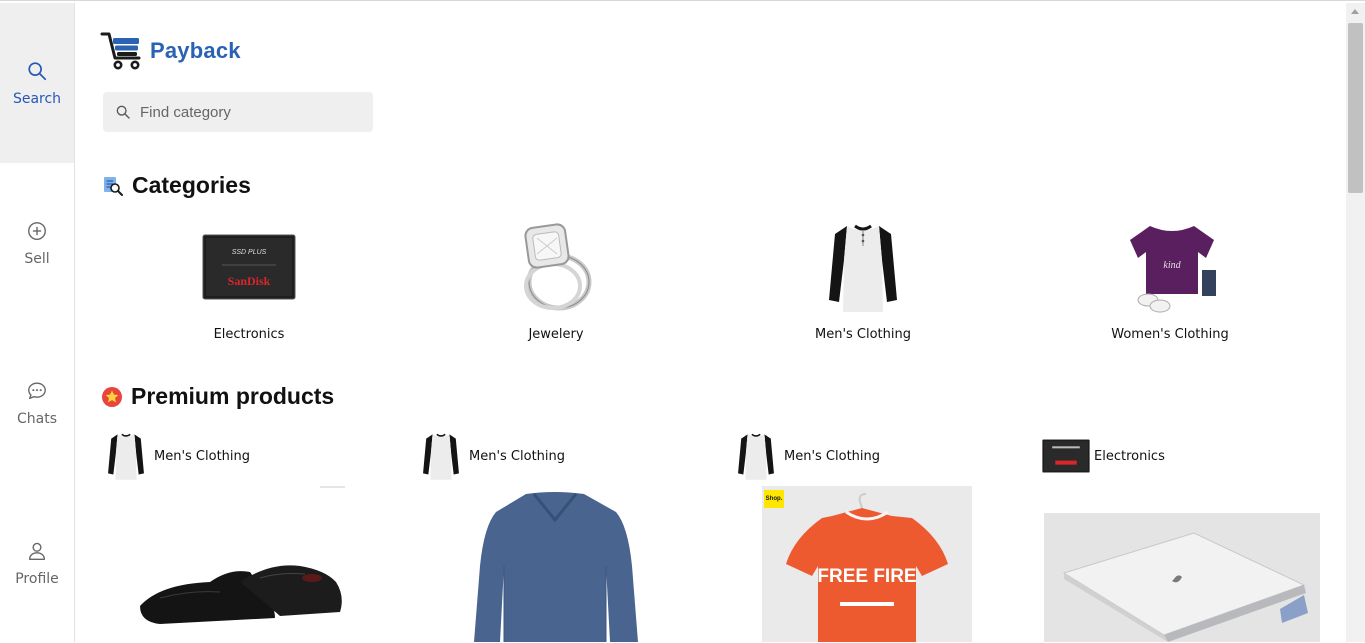 The height and width of the screenshot is (643, 1365). Describe the element at coordinates (195, 50) in the screenshot. I see `brand-name: Payback` at that location.